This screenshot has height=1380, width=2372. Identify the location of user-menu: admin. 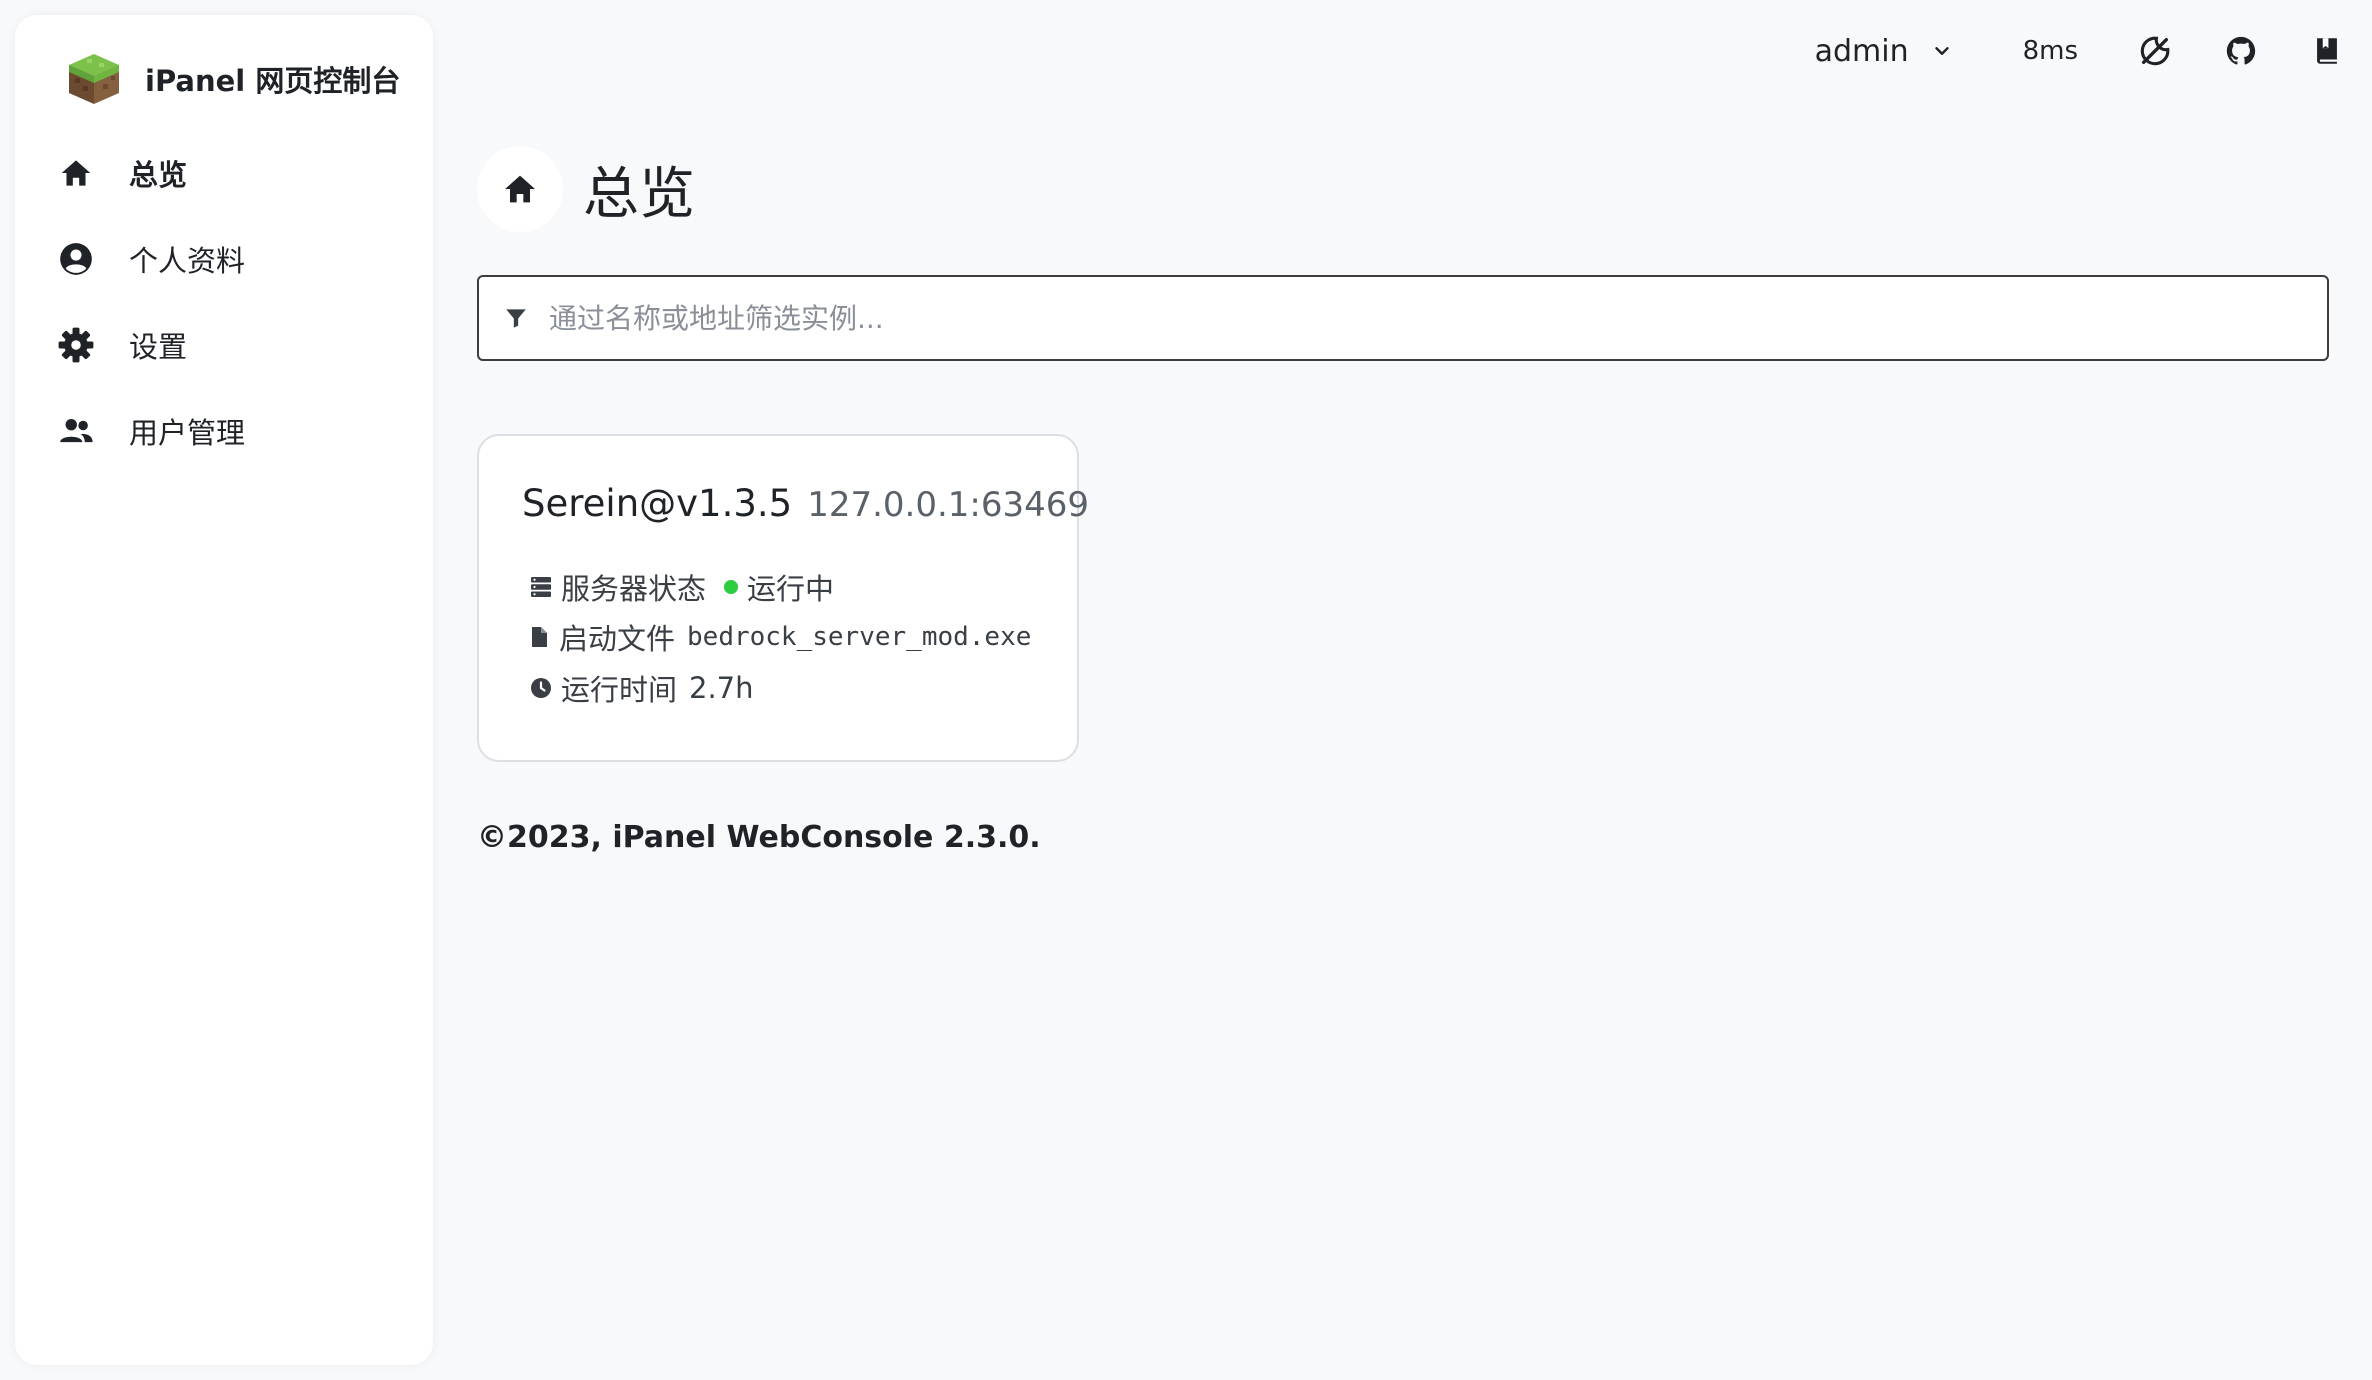
(1884, 51).